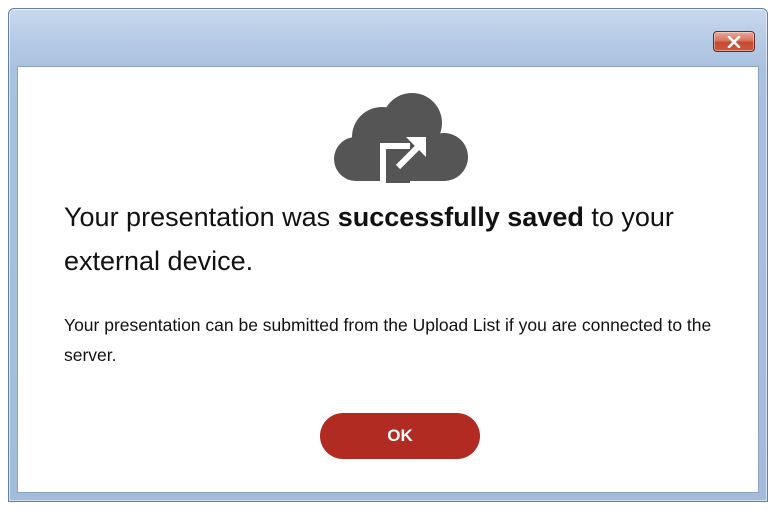 The width and height of the screenshot is (774, 510). I want to click on headline-text: Your presentation was, so click(201, 217).